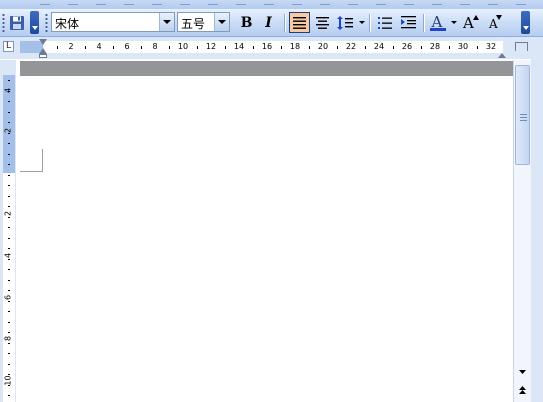  I want to click on ruler-number: 18, so click(295, 46).